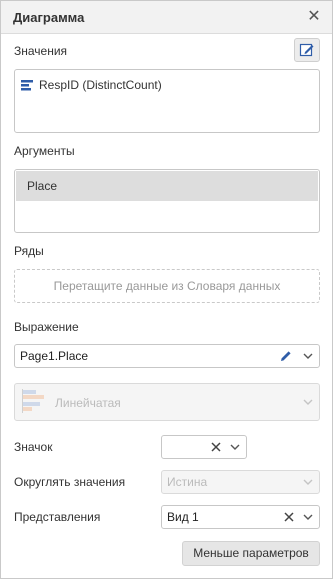  I want to click on list-item: RespID (DistinctCount), so click(91, 85).